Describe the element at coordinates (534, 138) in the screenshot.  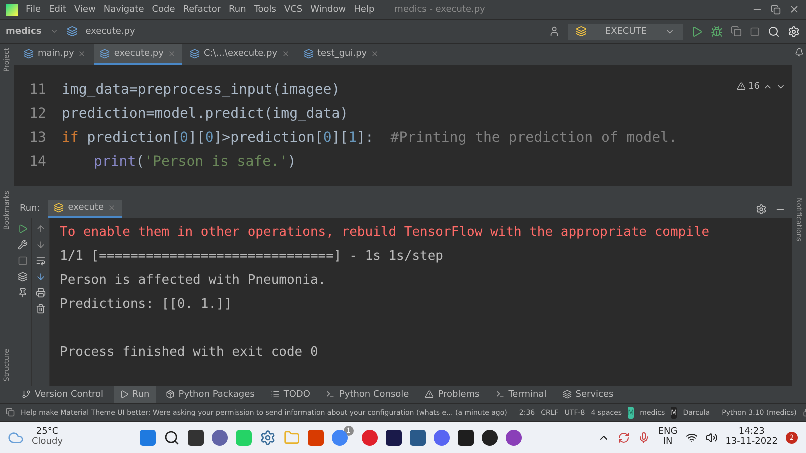
I see `code-token: #Printing the prediction of model.` at that location.